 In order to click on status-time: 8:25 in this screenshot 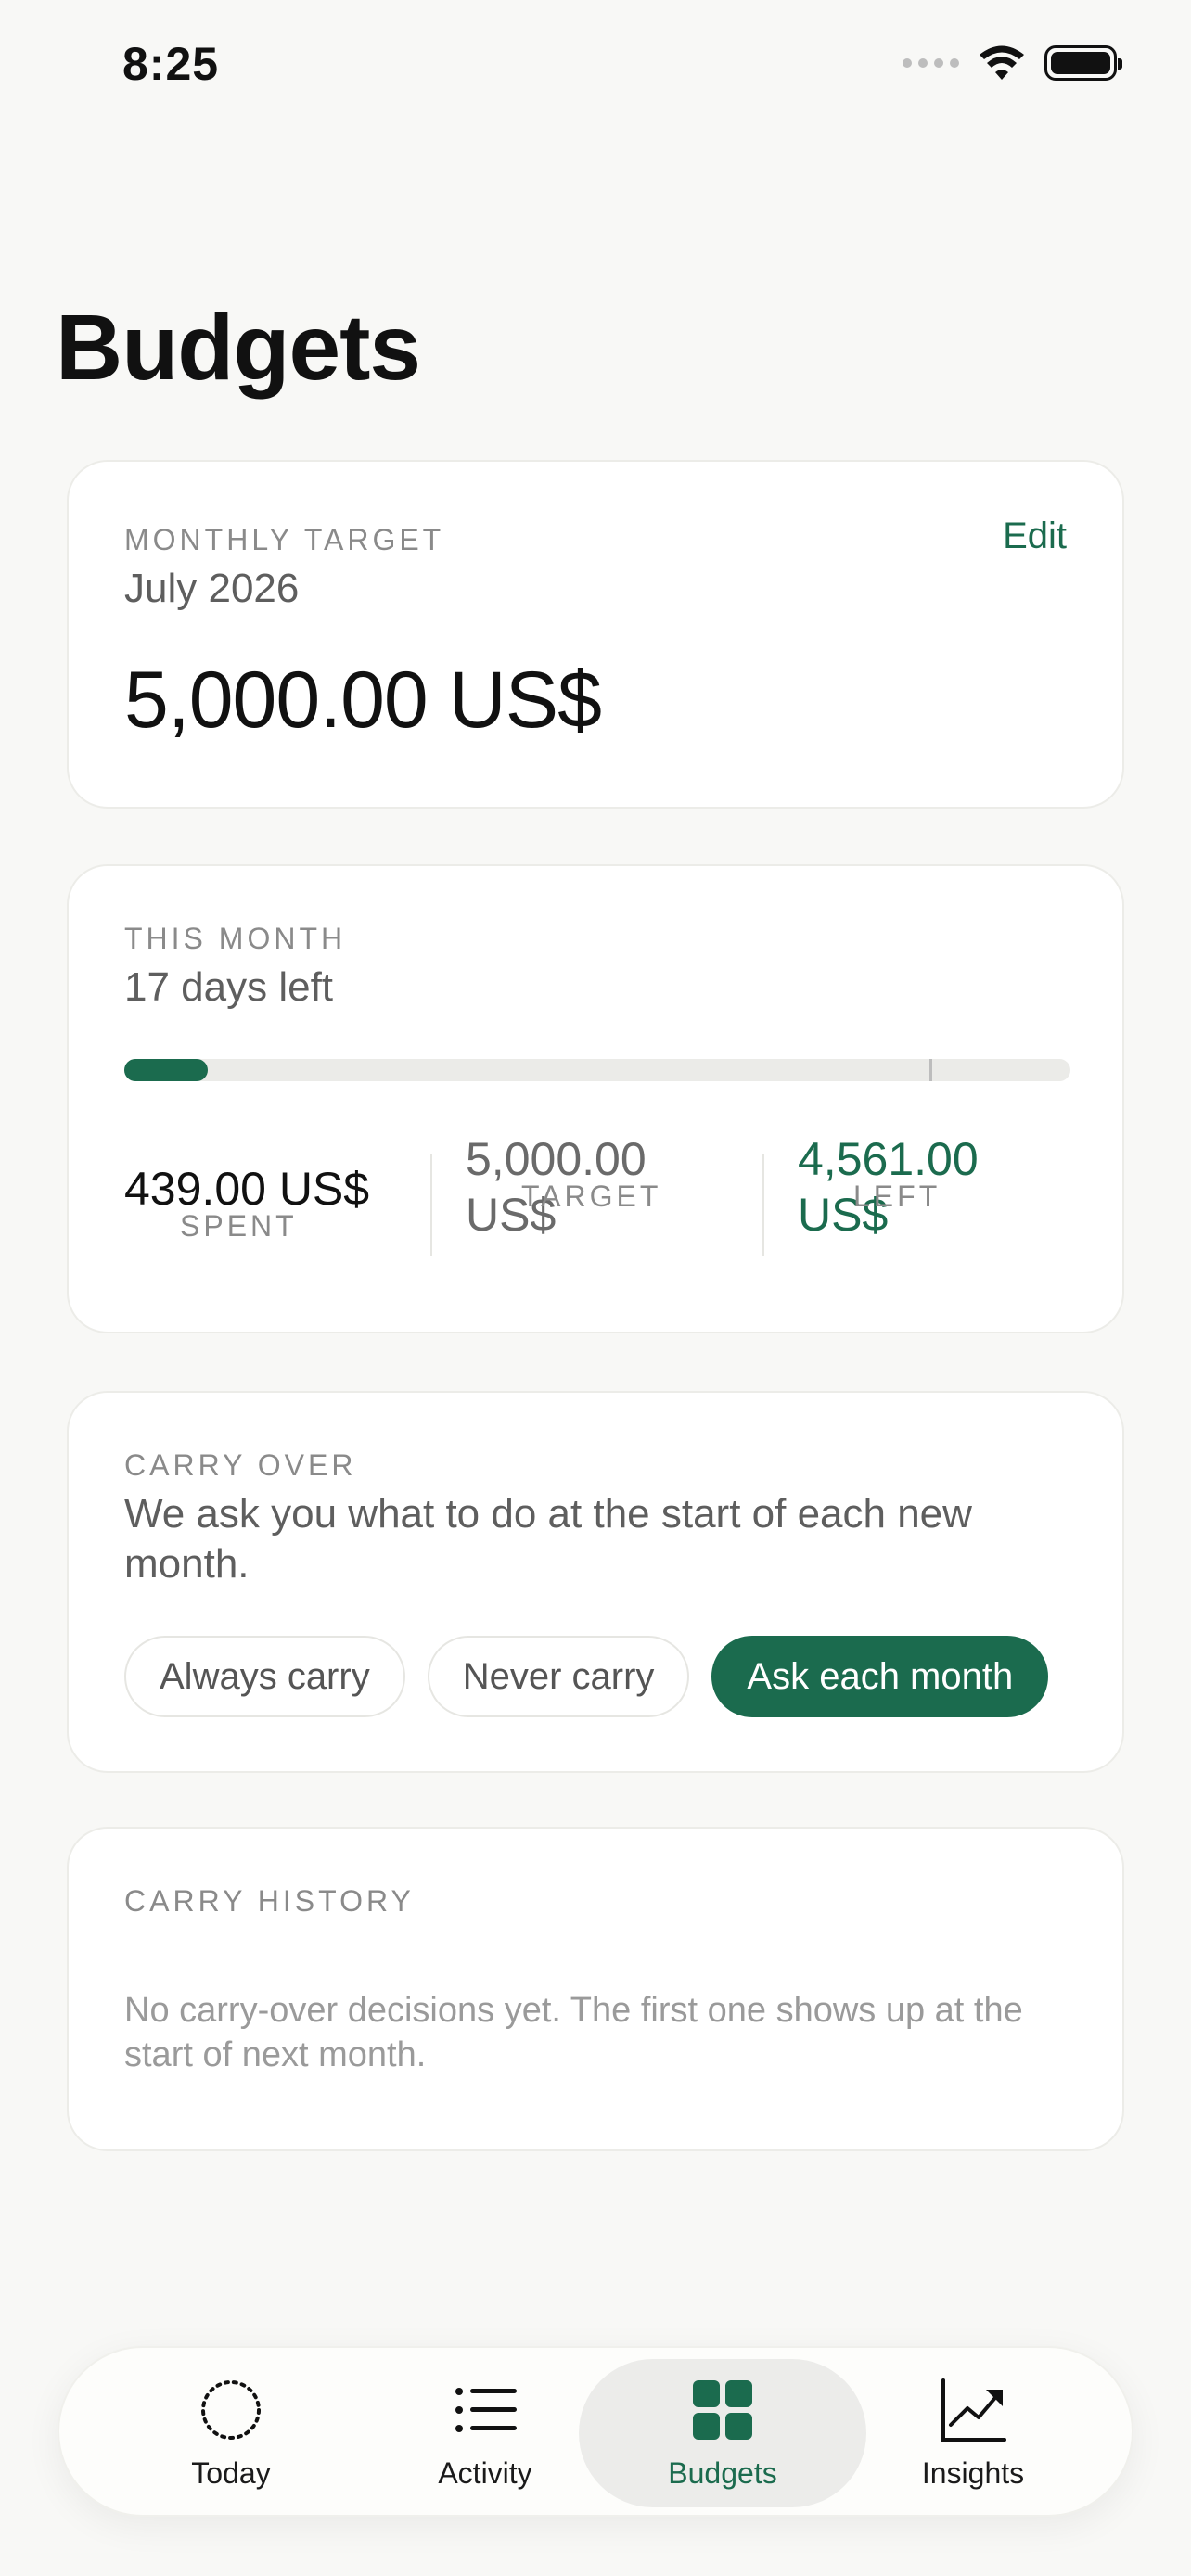, I will do `click(171, 64)`.